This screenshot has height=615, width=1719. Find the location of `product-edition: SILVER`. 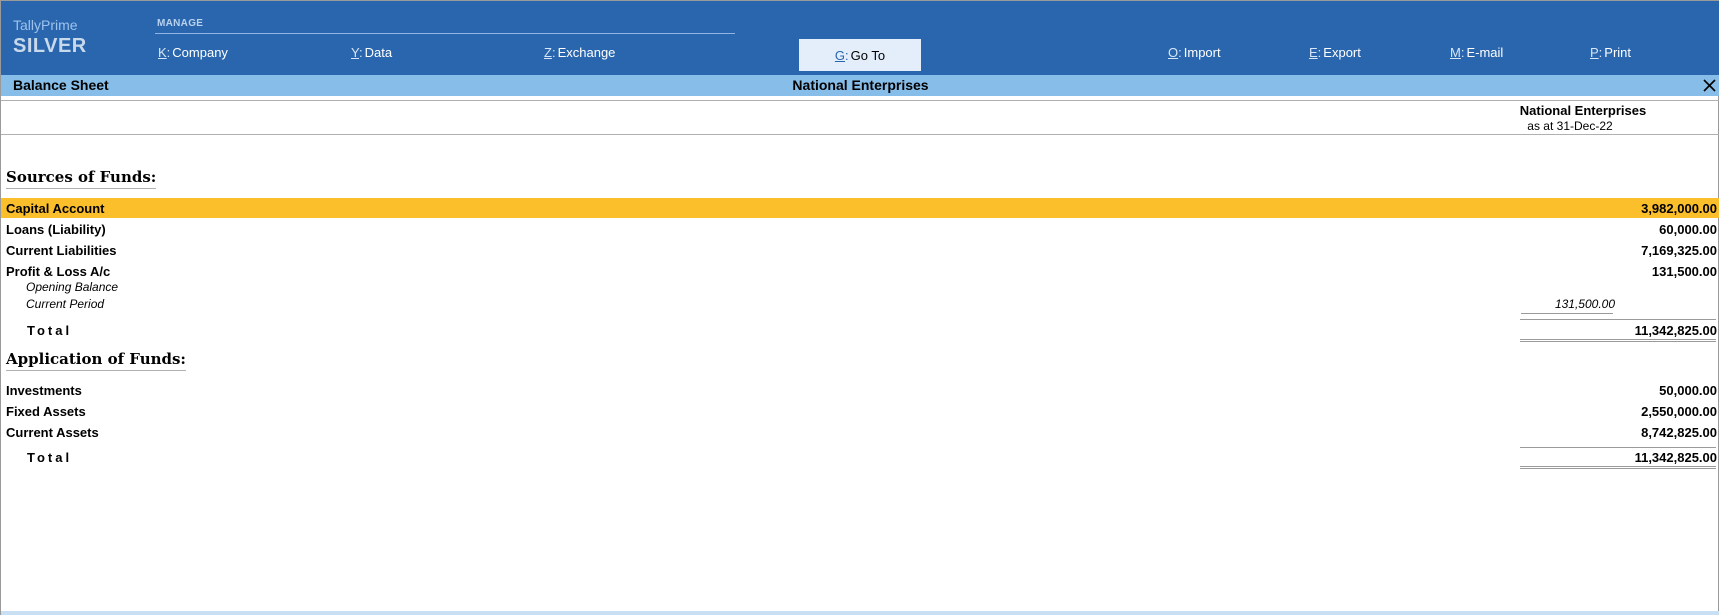

product-edition: SILVER is located at coordinates (50, 46).